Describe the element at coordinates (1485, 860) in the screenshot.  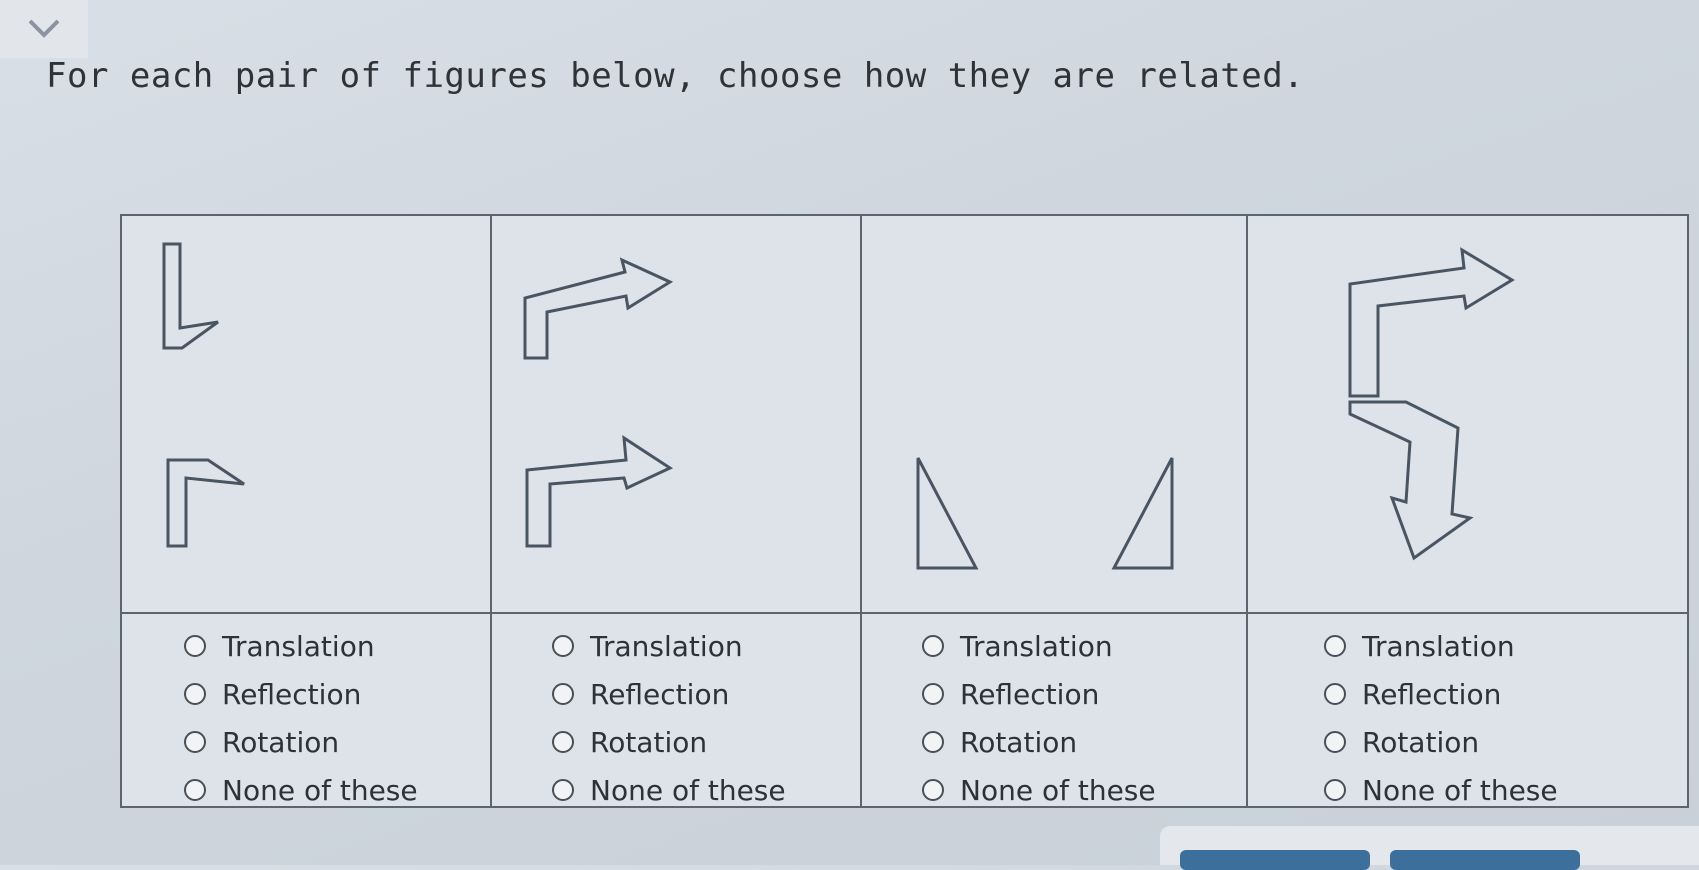
I see `check-button` at that location.